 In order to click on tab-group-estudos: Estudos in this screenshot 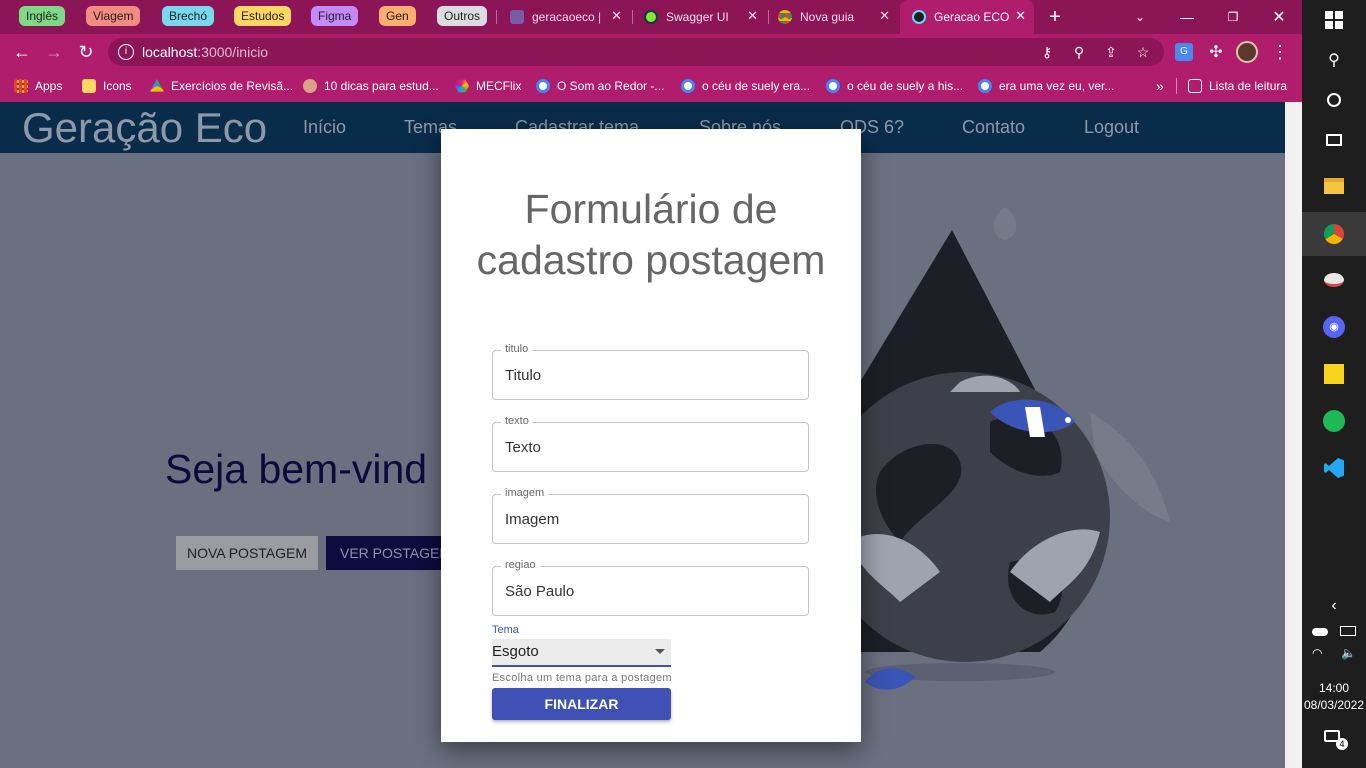, I will do `click(263, 16)`.